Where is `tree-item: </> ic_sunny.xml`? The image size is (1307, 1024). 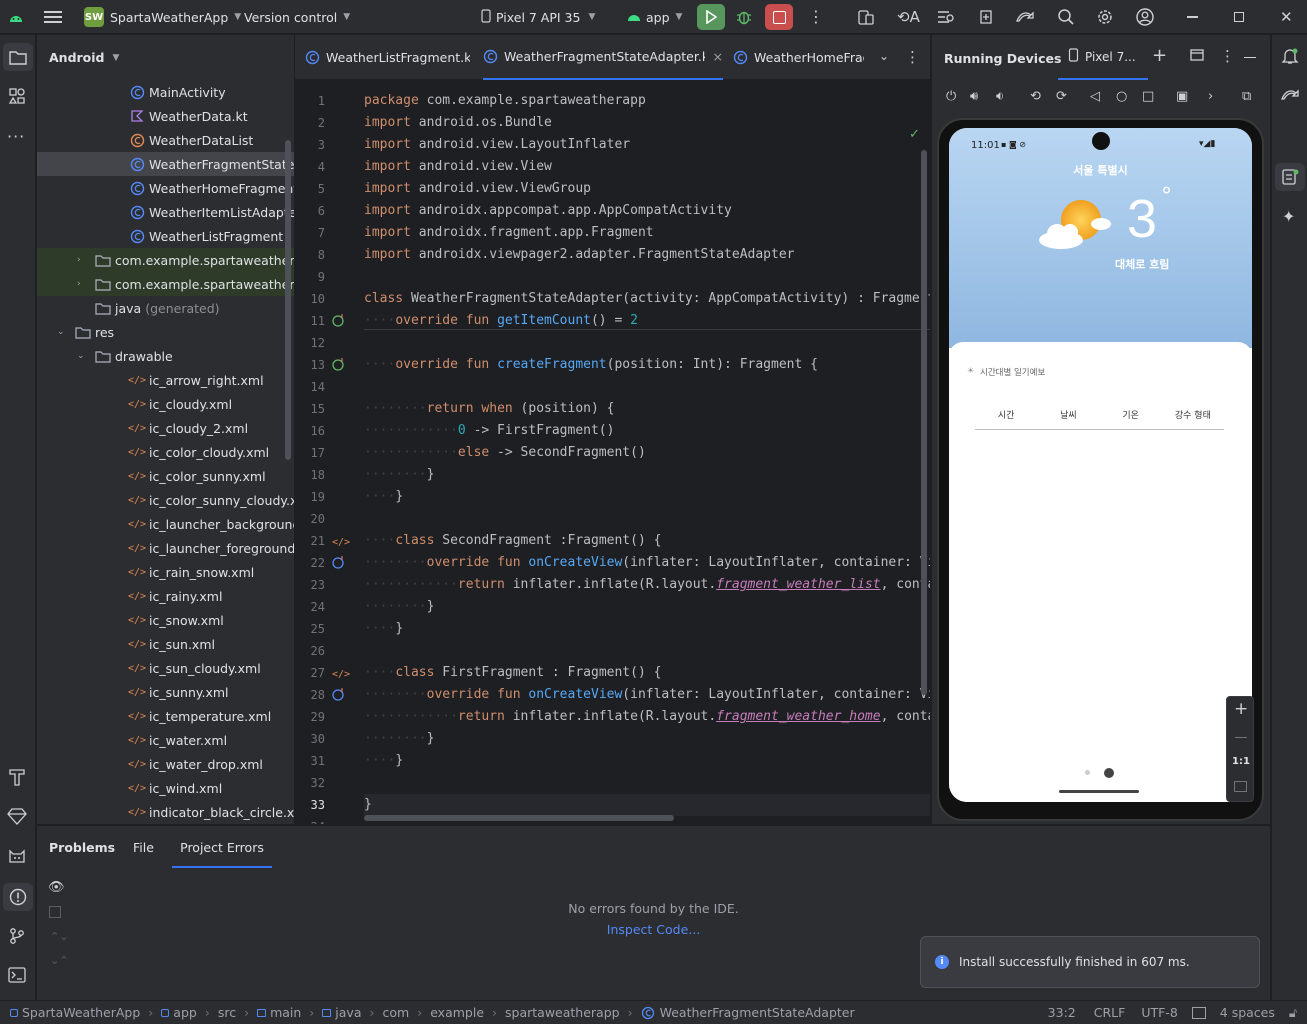 tree-item: </> ic_sunny.xml is located at coordinates (165, 692).